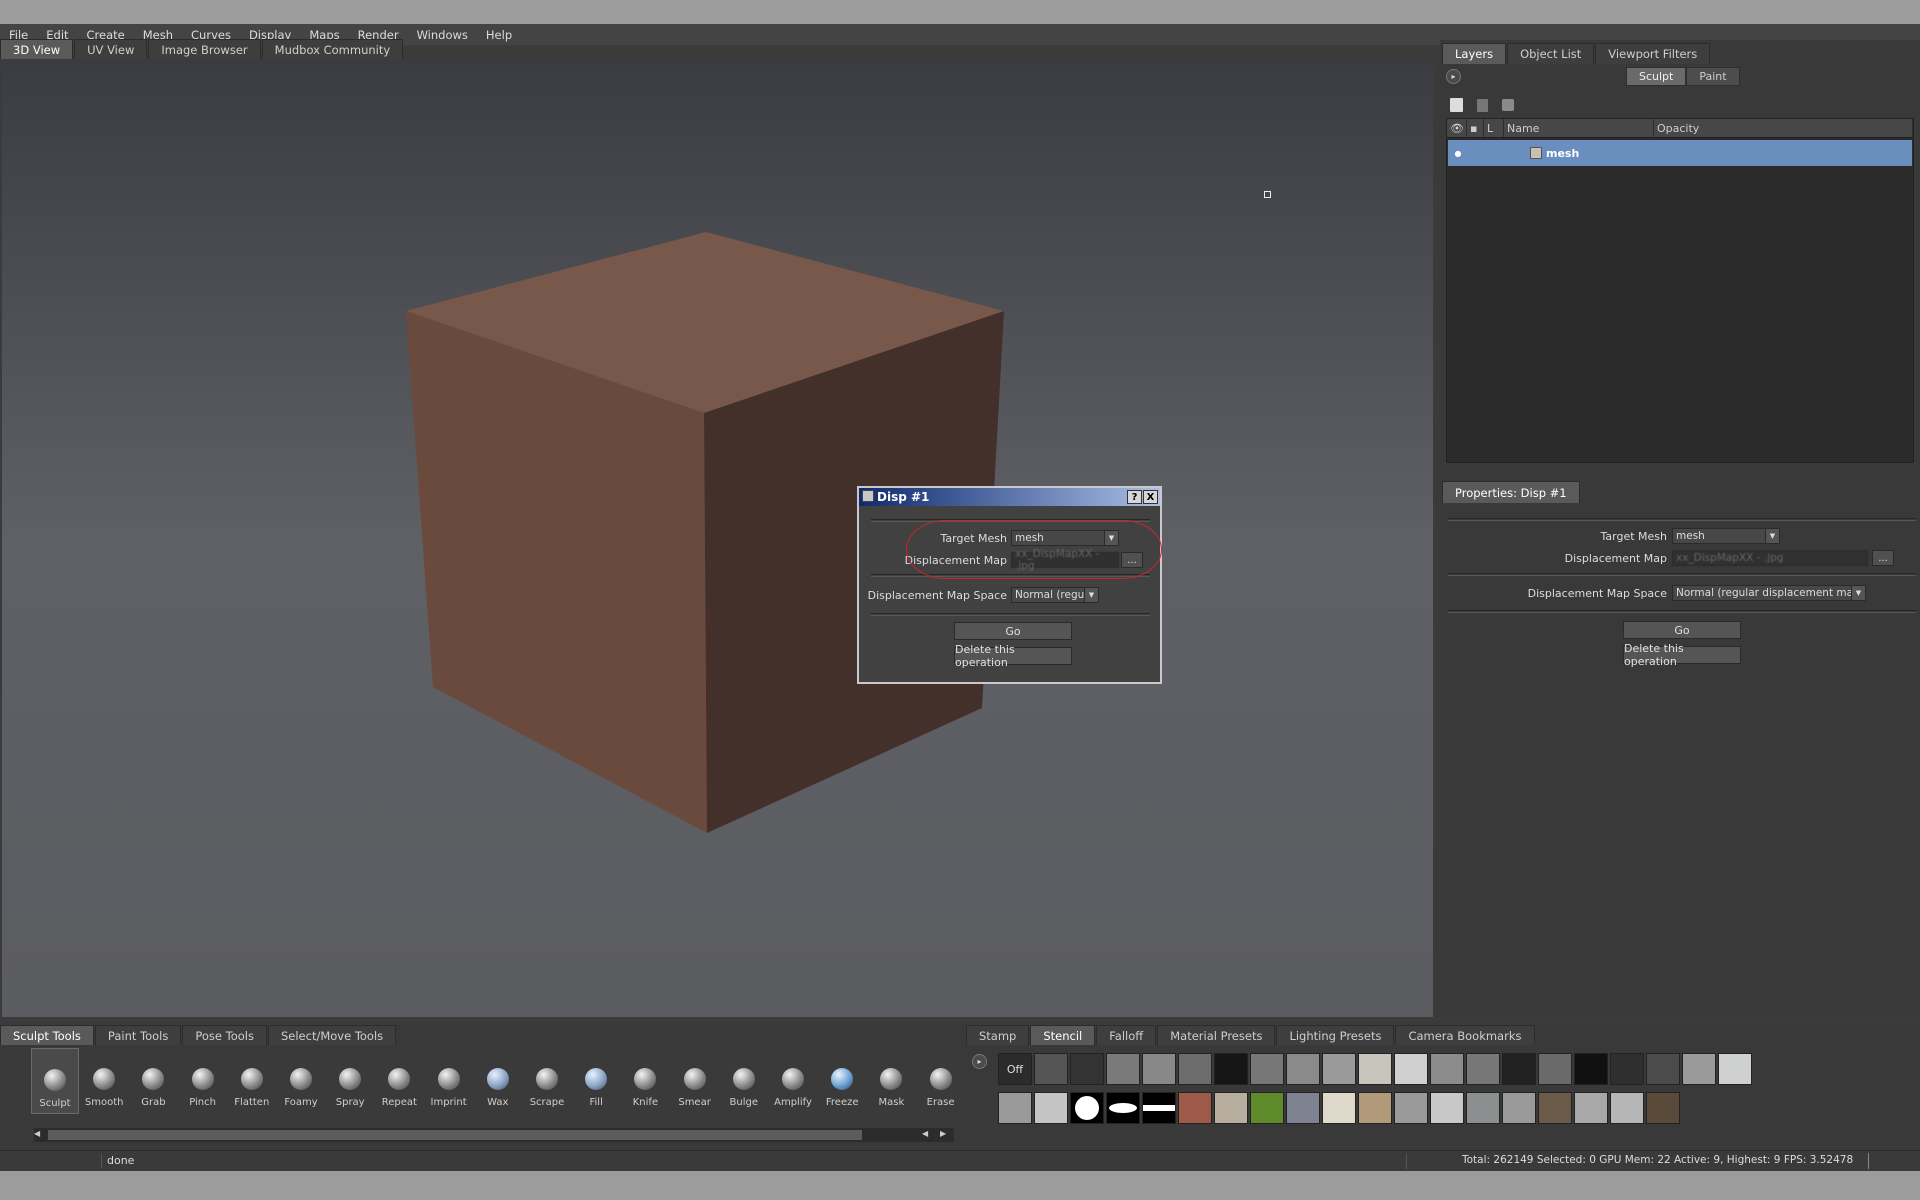 This screenshot has height=1200, width=1920. What do you see at coordinates (1656, 76) in the screenshot?
I see `sculpt-mode-button: Sculpt` at bounding box center [1656, 76].